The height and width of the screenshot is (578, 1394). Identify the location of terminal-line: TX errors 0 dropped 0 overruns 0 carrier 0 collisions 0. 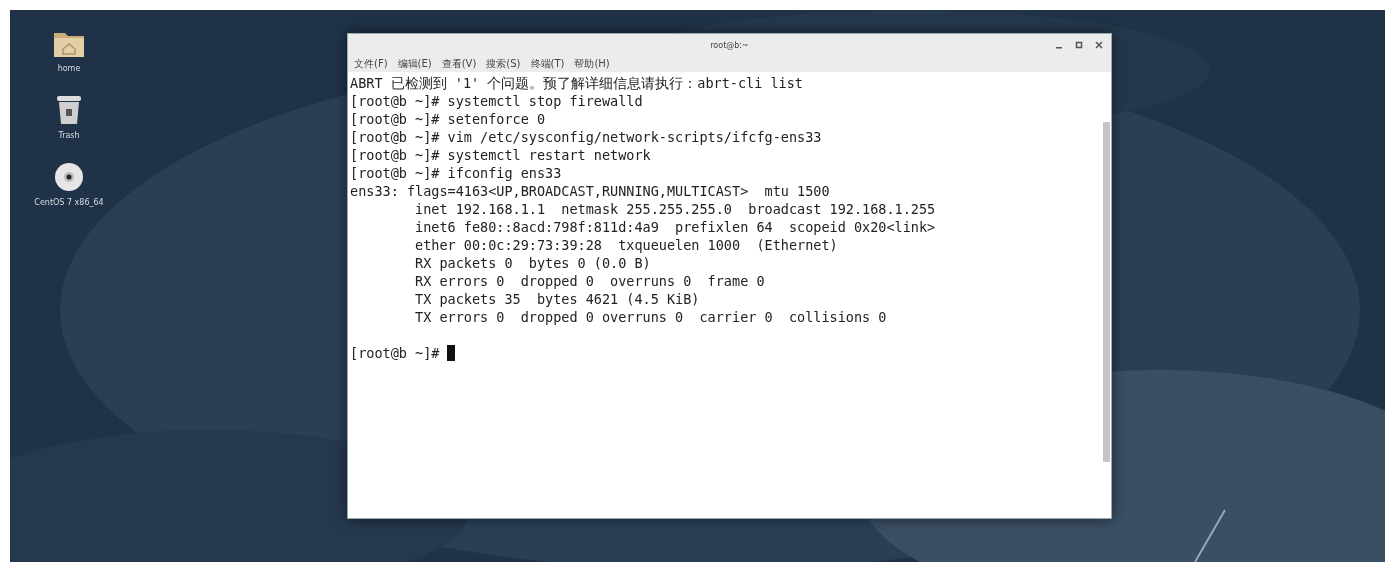
(651, 317).